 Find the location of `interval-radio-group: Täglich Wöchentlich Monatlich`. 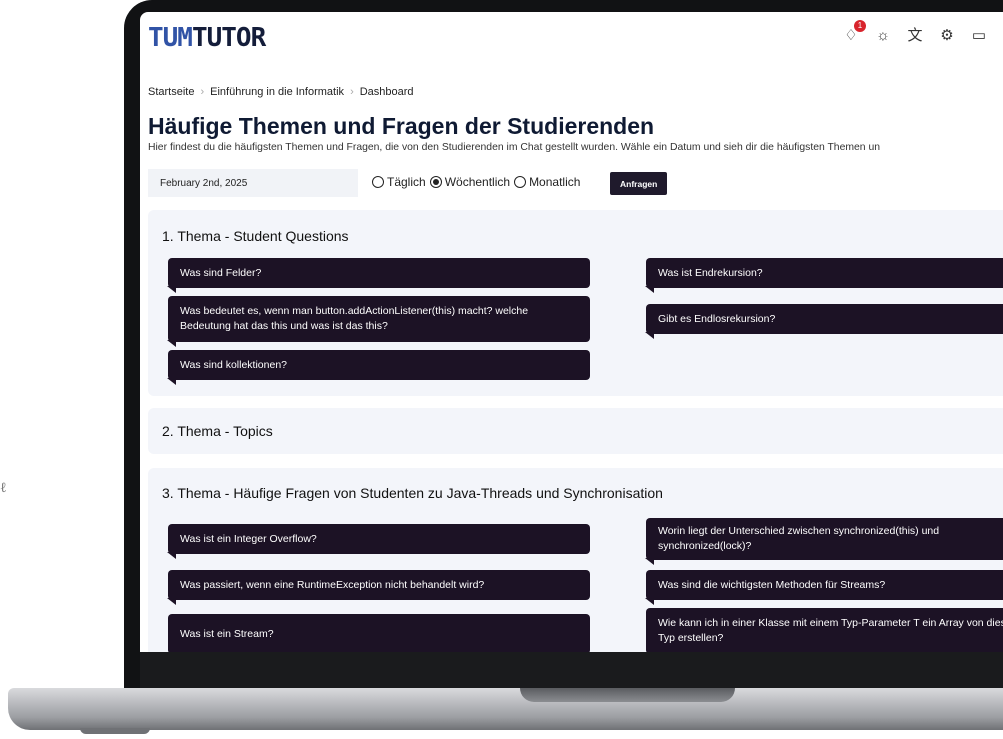

interval-radio-group: Täglich Wöchentlich Monatlich is located at coordinates (476, 182).